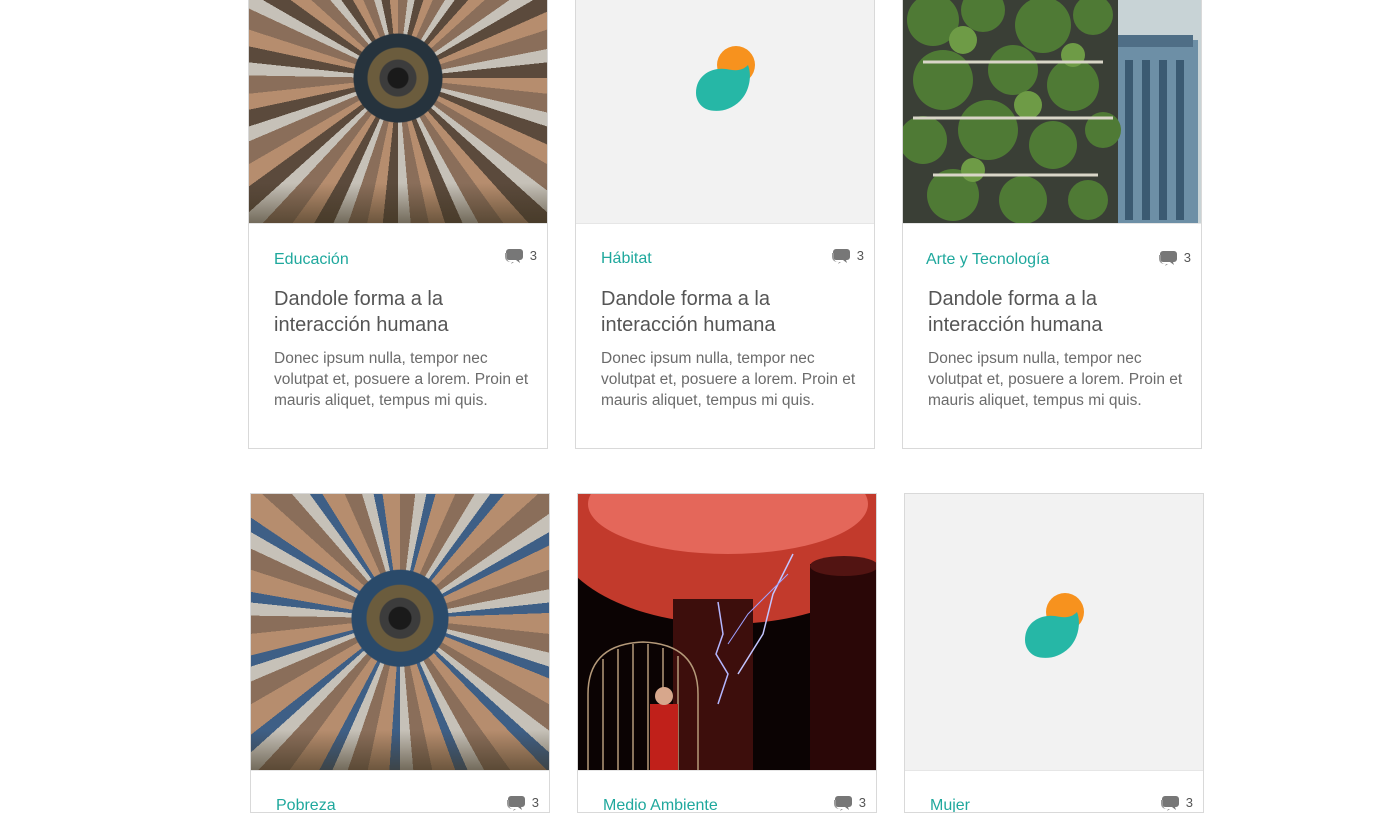 This screenshot has width=1400, height=813. Describe the element at coordinates (987, 260) in the screenshot. I see `category-link: Arte y Tecnología` at that location.